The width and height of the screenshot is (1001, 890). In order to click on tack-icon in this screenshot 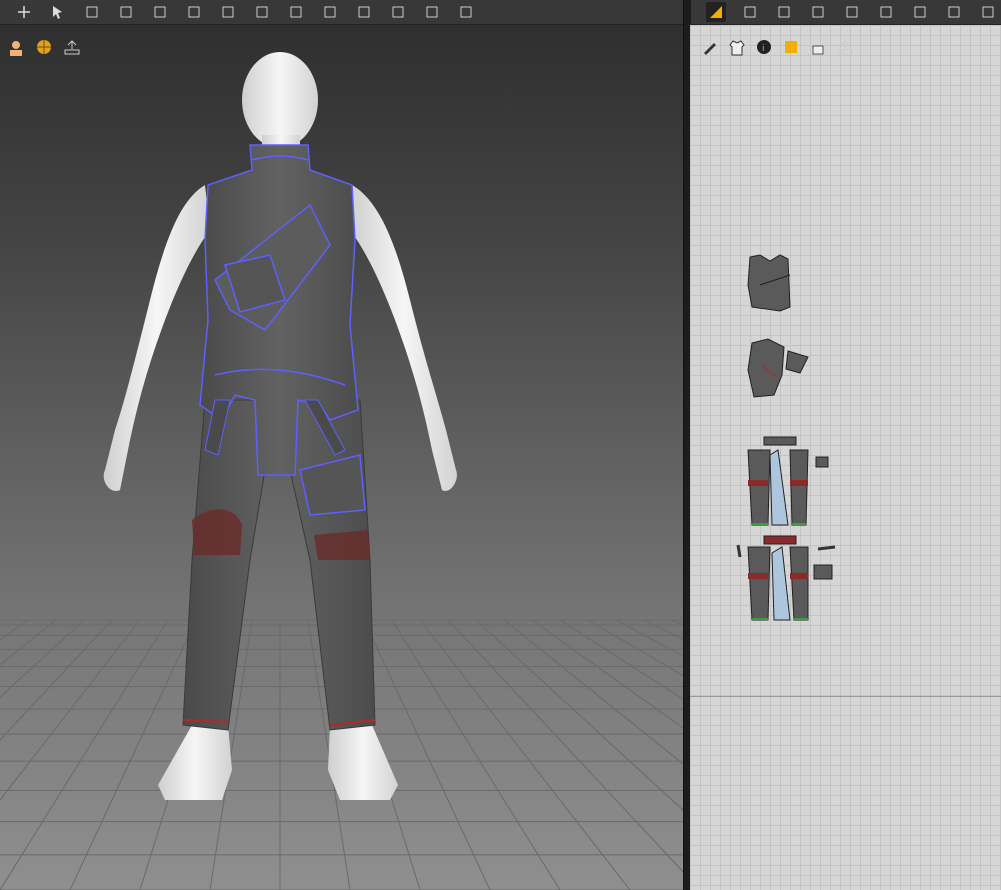, I will do `click(126, 12)`.